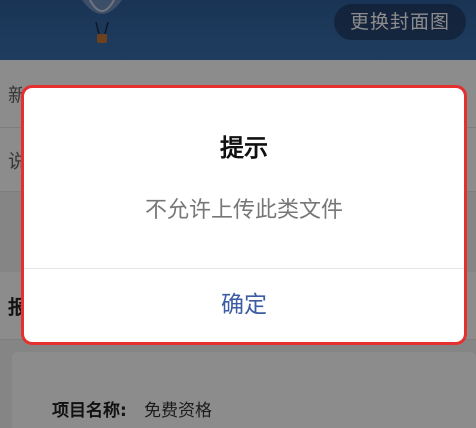  I want to click on dialog-message: 不允许上传此类文件, so click(243, 210).